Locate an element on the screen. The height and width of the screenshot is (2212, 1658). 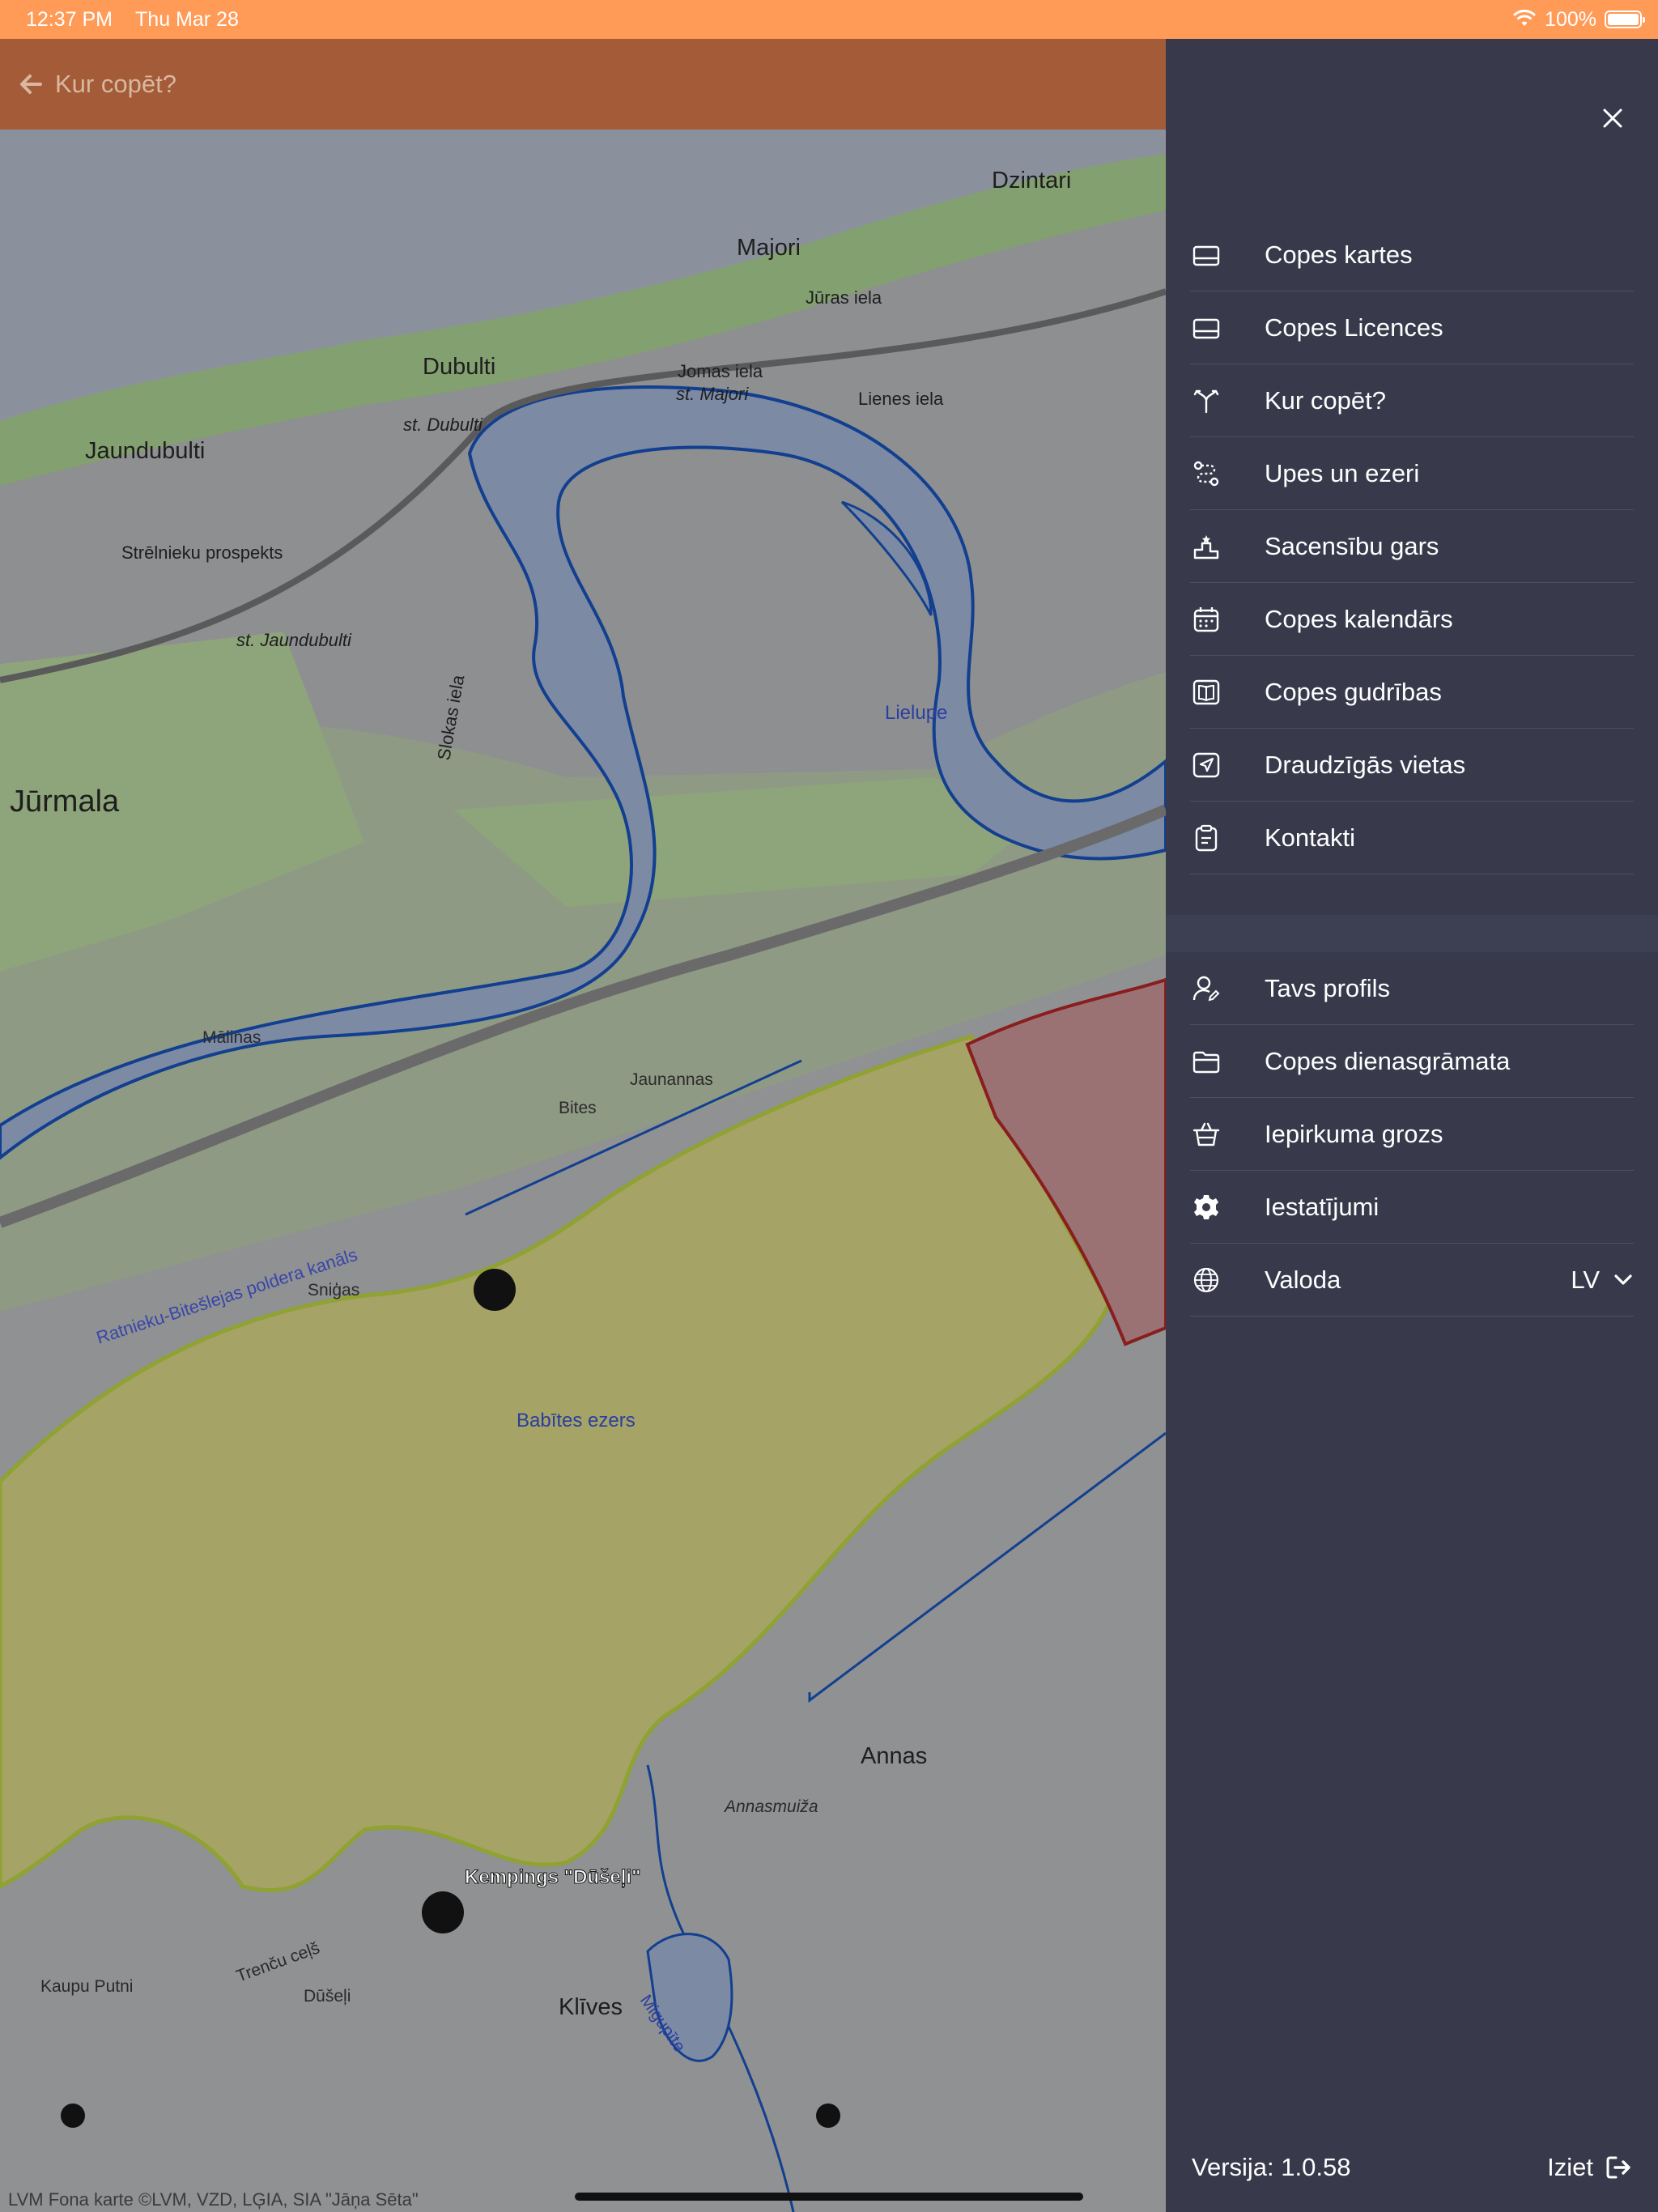
menu-item-copes-kartes: Copes kartes is located at coordinates (1412, 255).